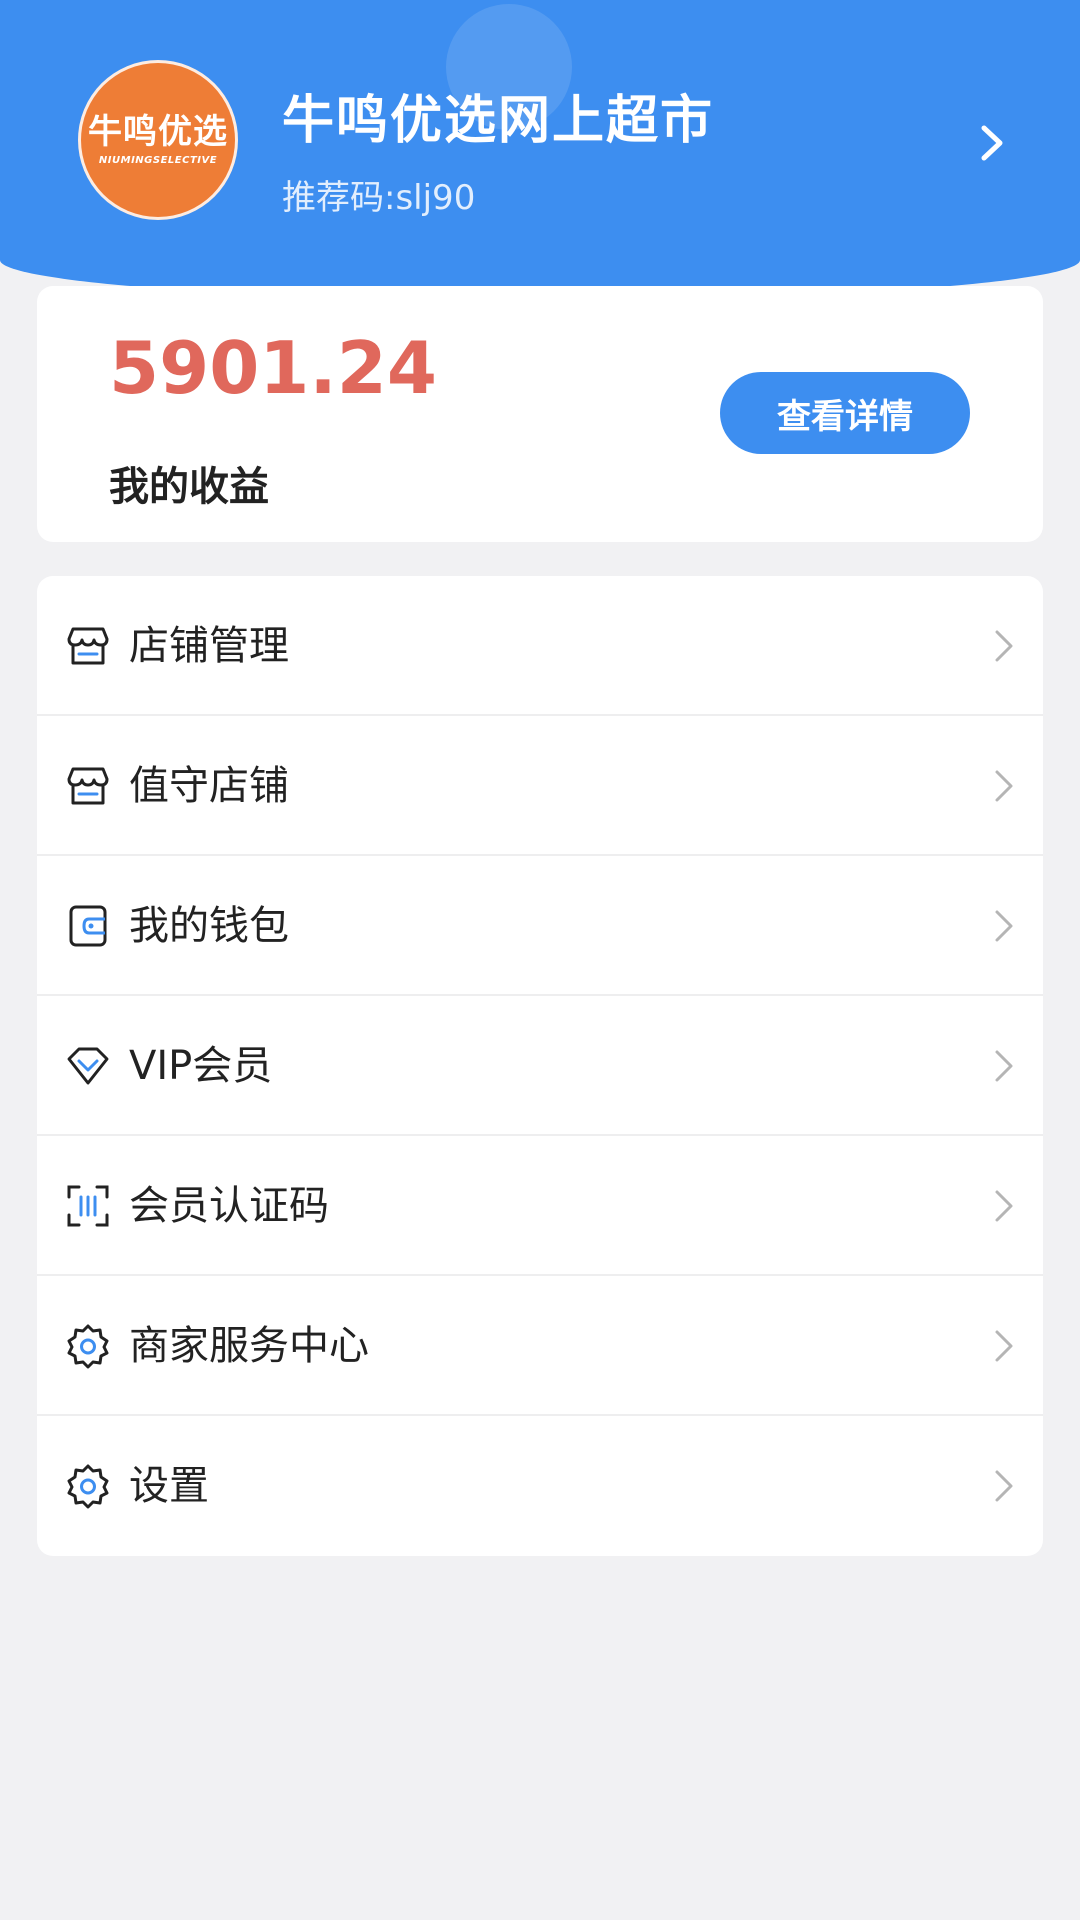 The image size is (1080, 1920). Describe the element at coordinates (189, 487) in the screenshot. I see `earnings-label: 我的收益` at that location.